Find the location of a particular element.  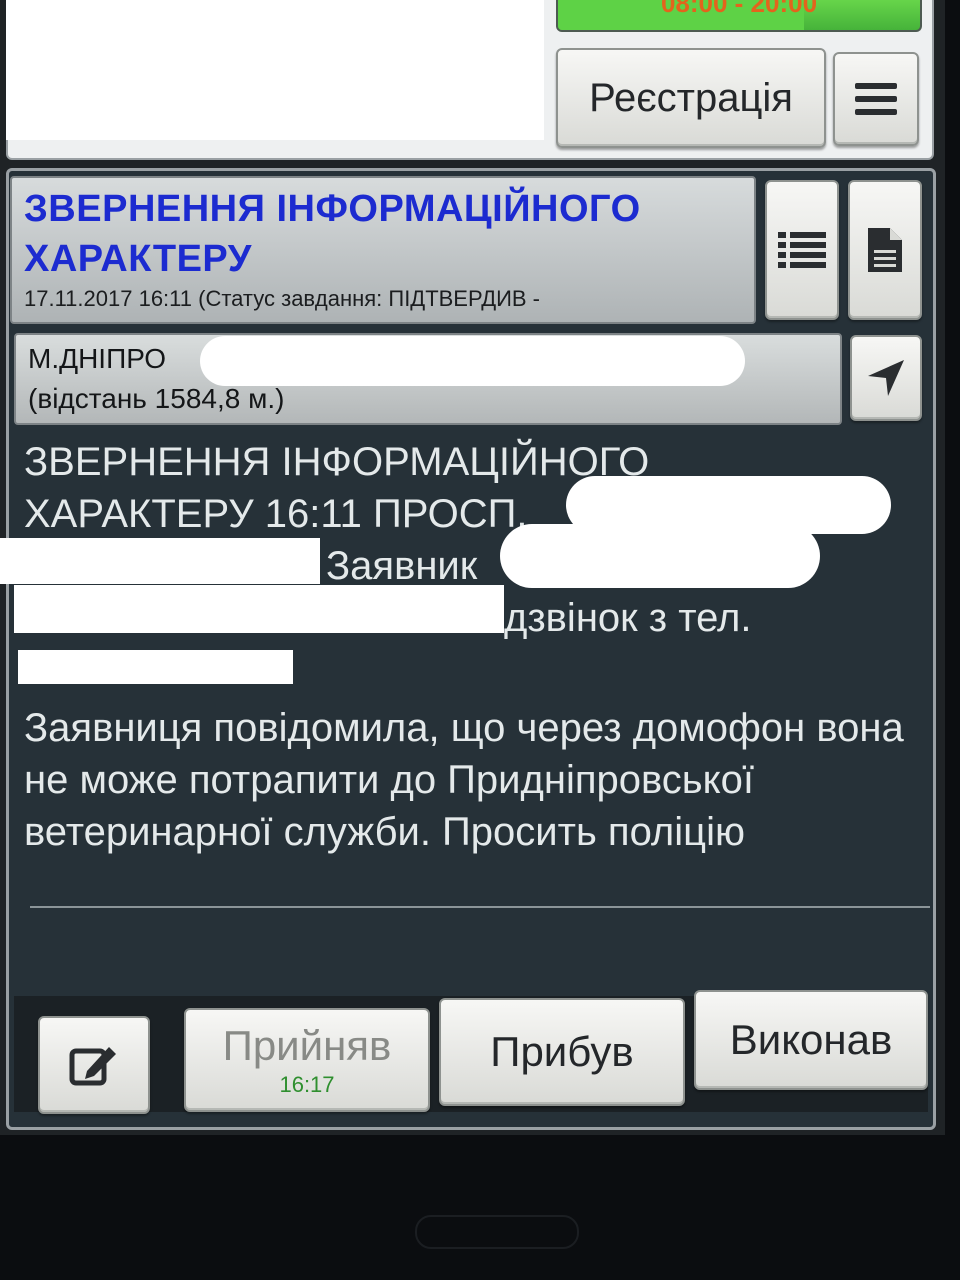

redacted-area is located at coordinates (275, 70).